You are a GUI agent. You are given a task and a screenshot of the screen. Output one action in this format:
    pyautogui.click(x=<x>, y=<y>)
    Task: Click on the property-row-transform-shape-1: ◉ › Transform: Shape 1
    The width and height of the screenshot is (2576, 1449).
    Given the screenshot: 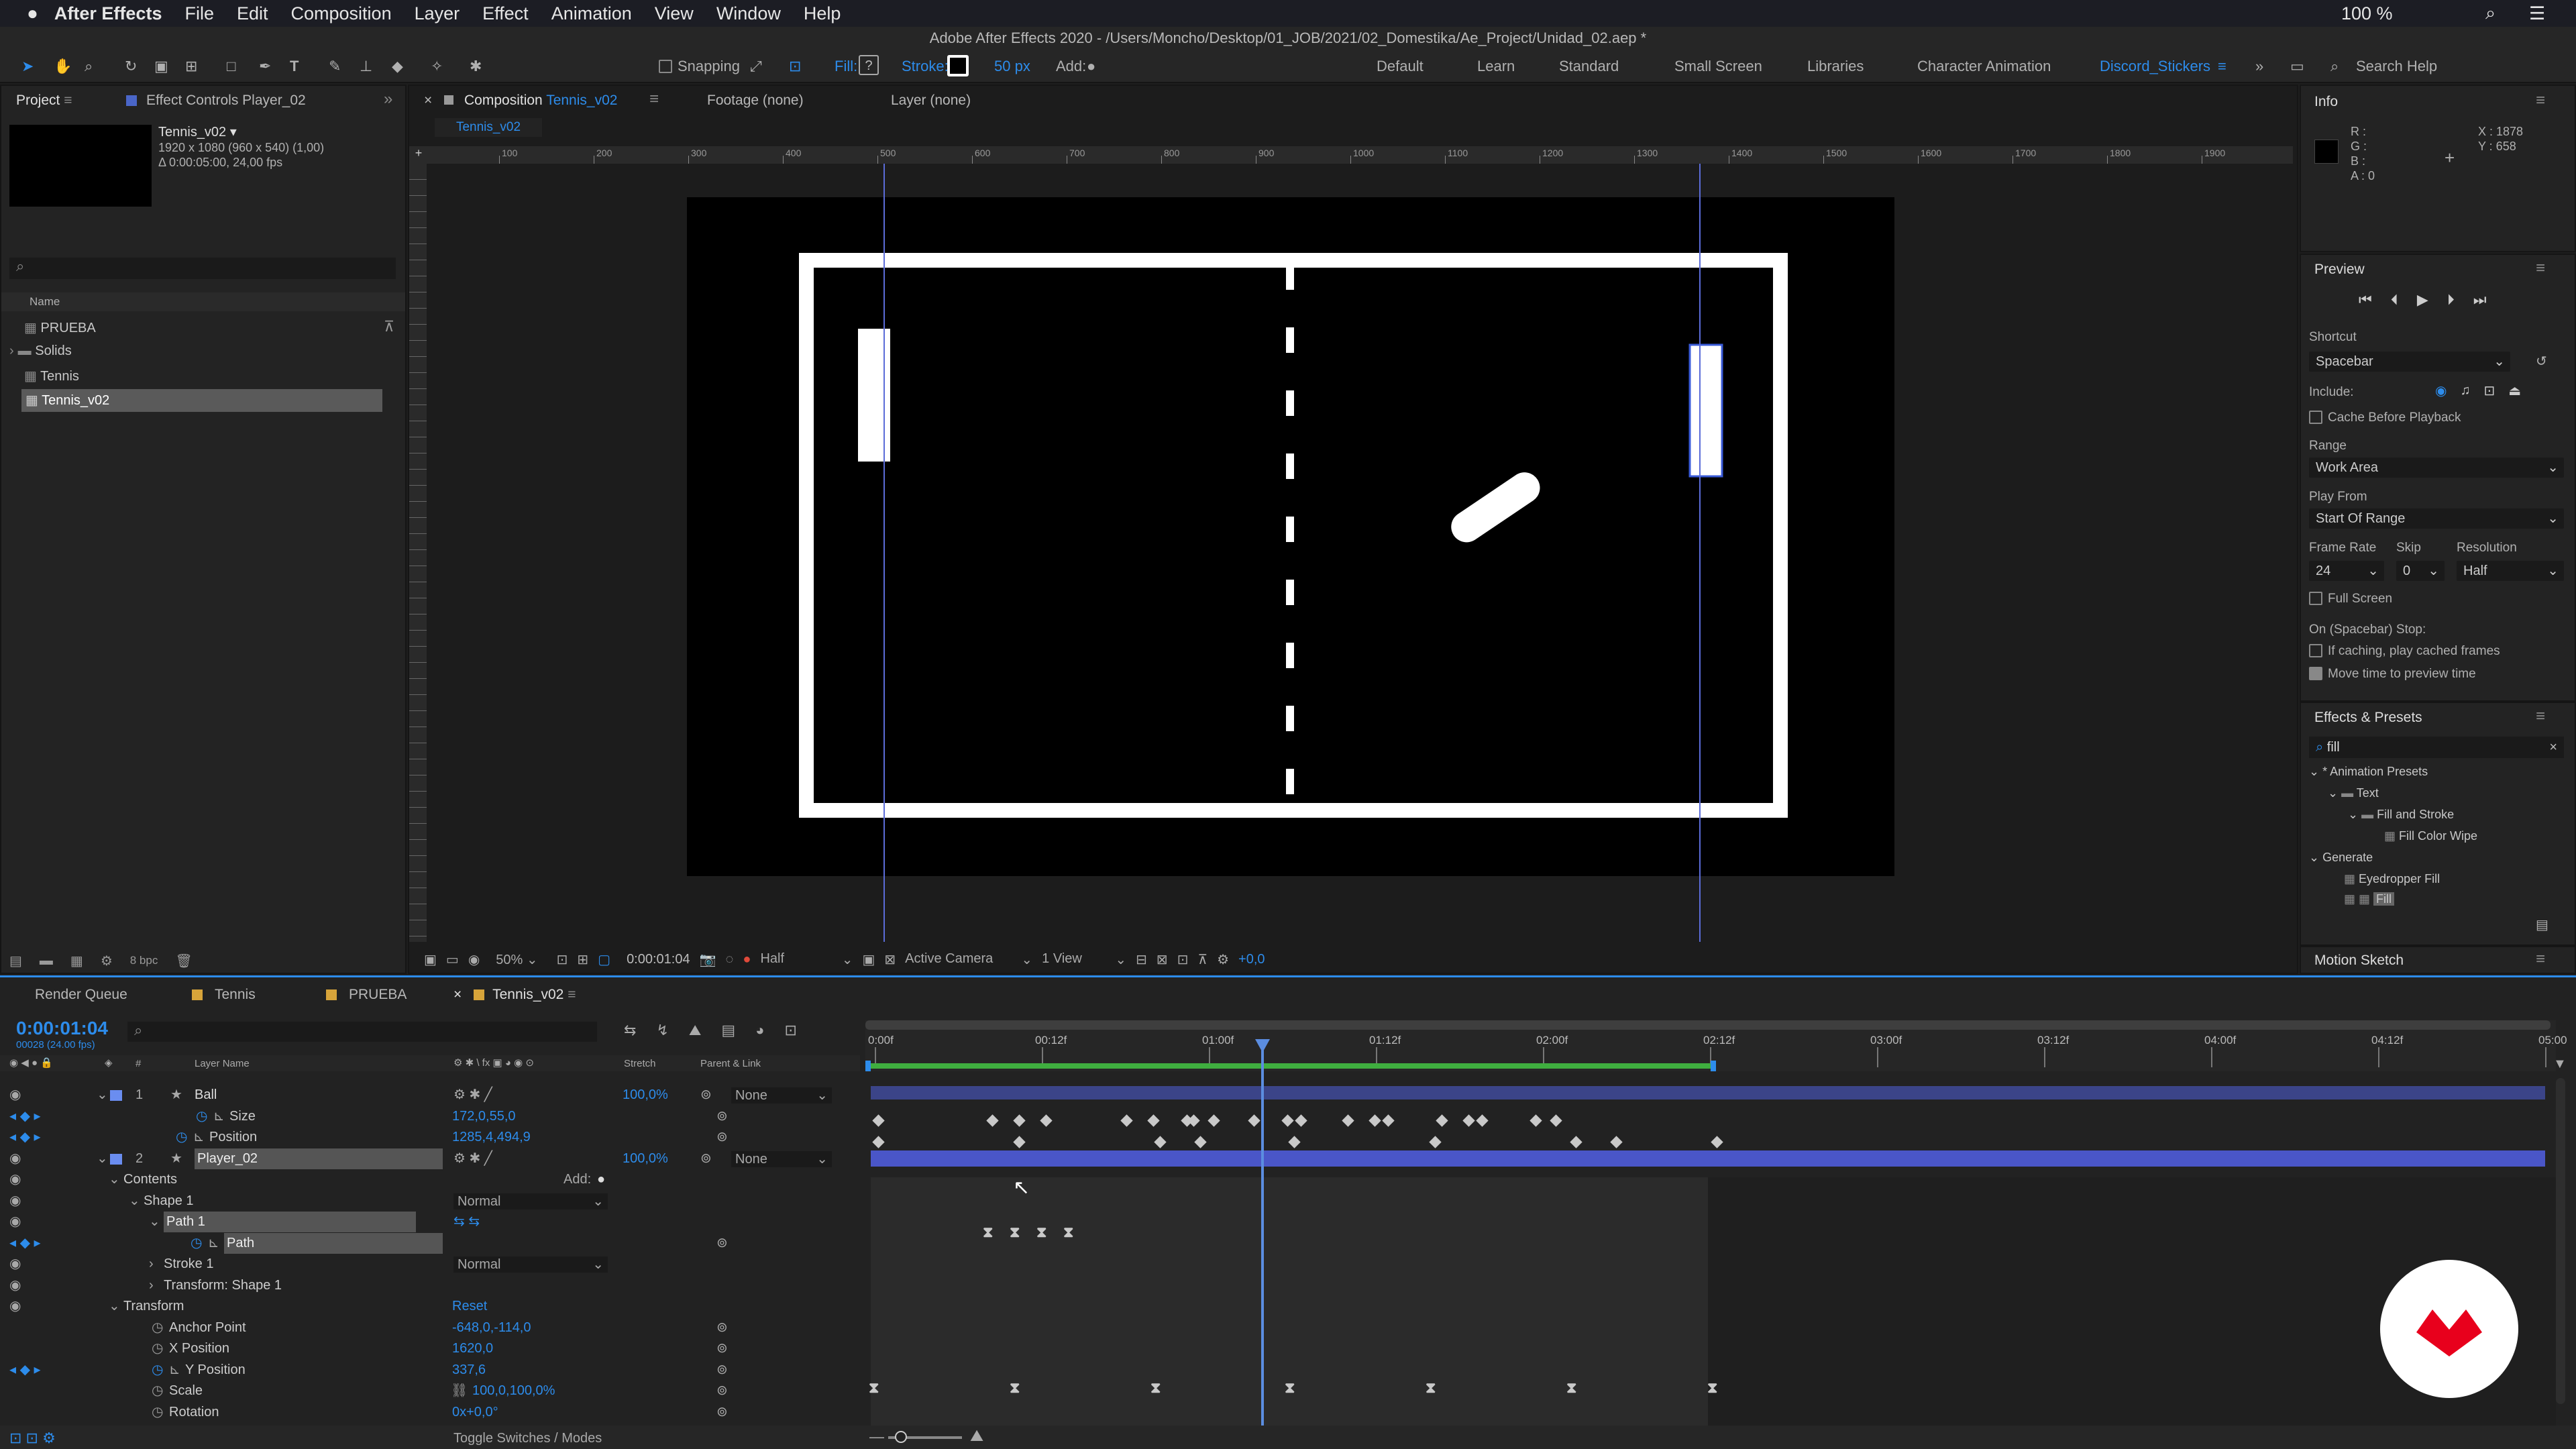 What is the action you would take?
    pyautogui.click(x=430, y=1285)
    